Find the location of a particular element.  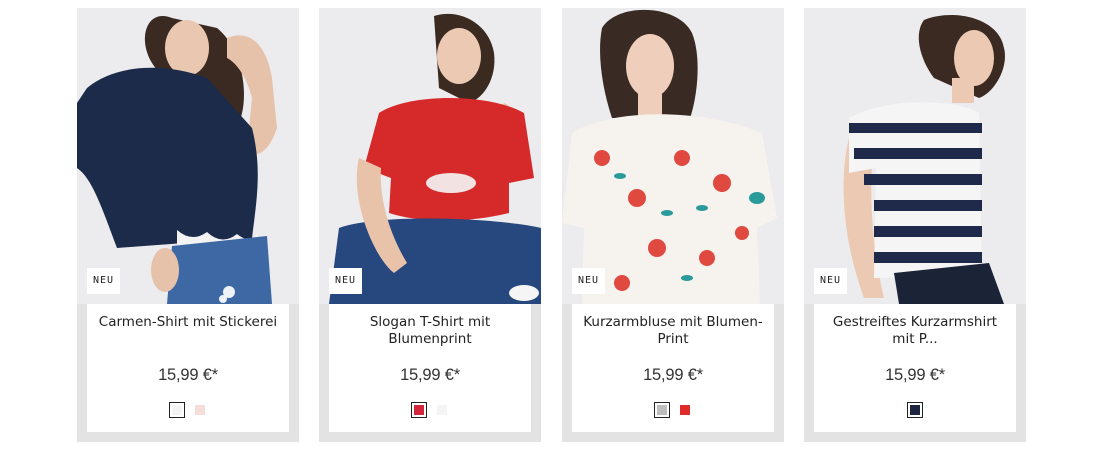

product-info: Carmen-Shirt mit Stickerei 15,99 €* is located at coordinates (188, 368).